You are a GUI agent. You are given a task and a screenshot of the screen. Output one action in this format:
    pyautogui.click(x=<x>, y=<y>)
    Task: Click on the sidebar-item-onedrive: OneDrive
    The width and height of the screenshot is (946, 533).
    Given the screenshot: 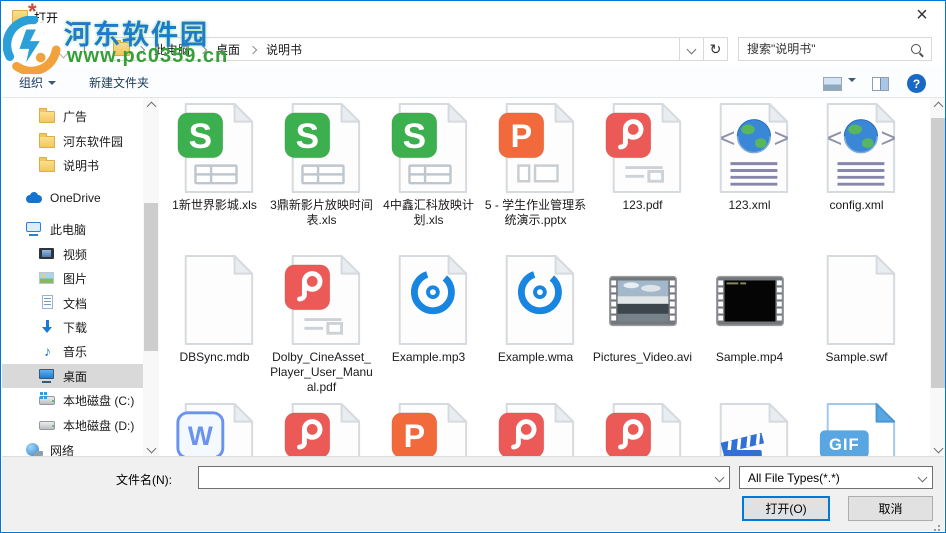 What is the action you would take?
    pyautogui.click(x=72, y=198)
    